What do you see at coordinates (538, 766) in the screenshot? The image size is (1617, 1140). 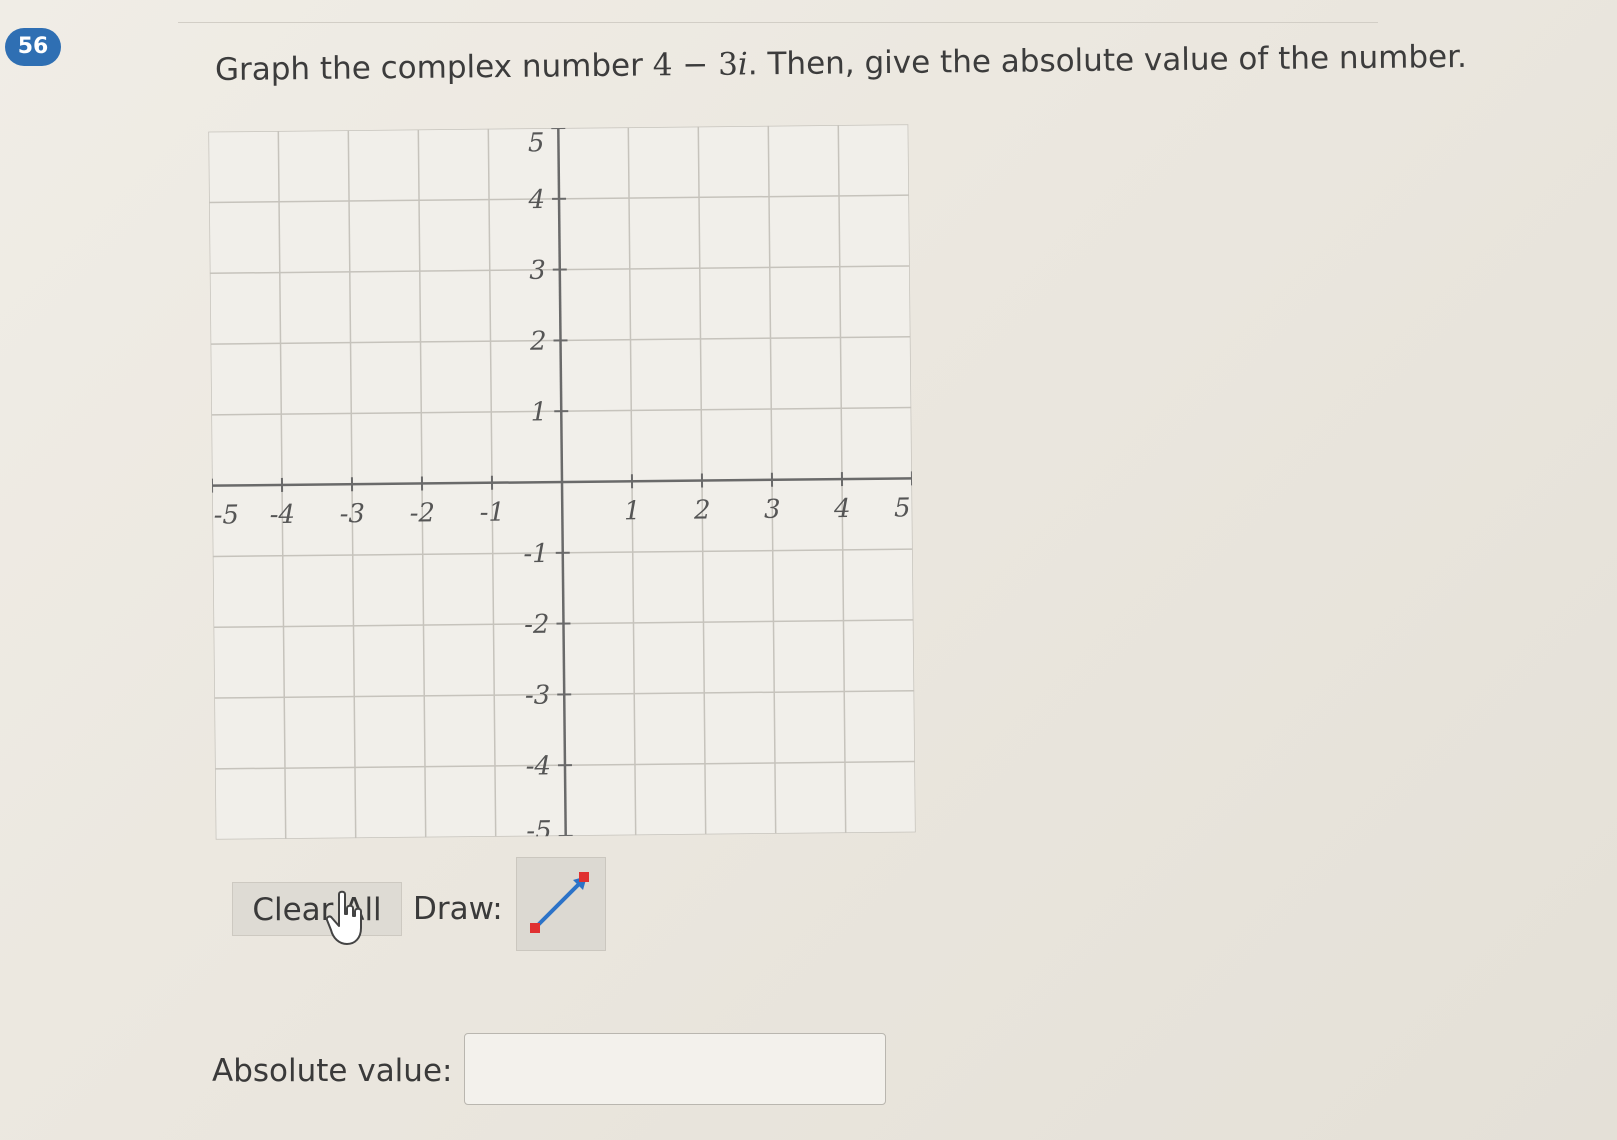 I see `y-tick-label: -4` at bounding box center [538, 766].